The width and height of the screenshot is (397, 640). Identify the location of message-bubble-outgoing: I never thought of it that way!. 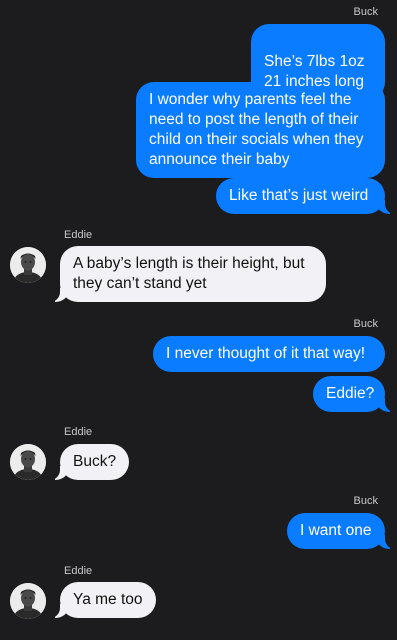
(269, 354).